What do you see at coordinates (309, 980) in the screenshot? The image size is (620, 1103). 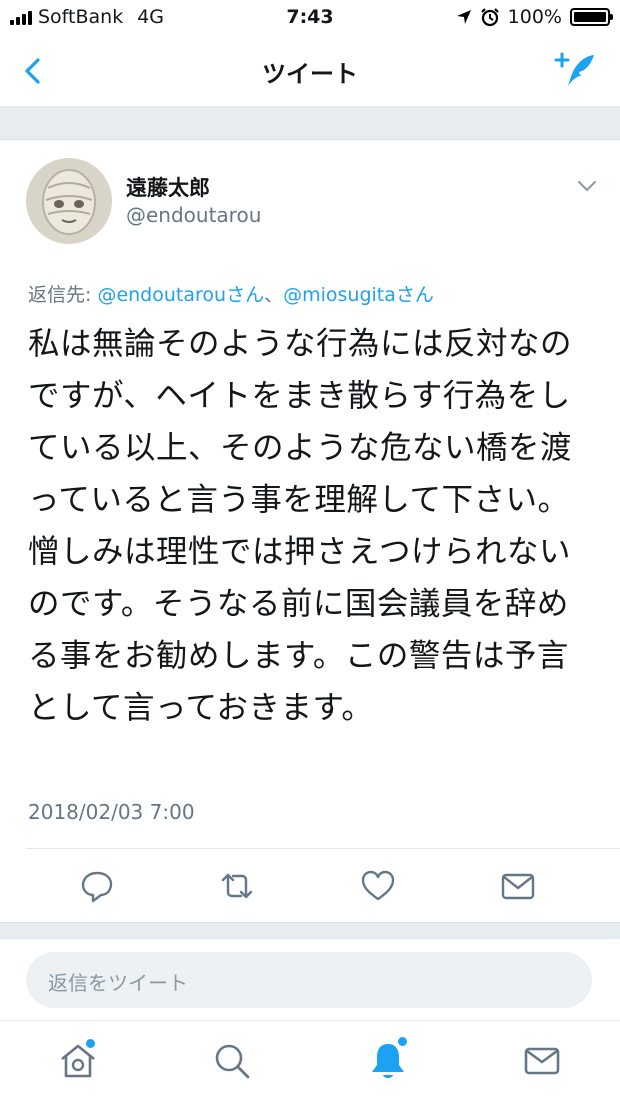 I see `reply-input: 返信をツイート` at bounding box center [309, 980].